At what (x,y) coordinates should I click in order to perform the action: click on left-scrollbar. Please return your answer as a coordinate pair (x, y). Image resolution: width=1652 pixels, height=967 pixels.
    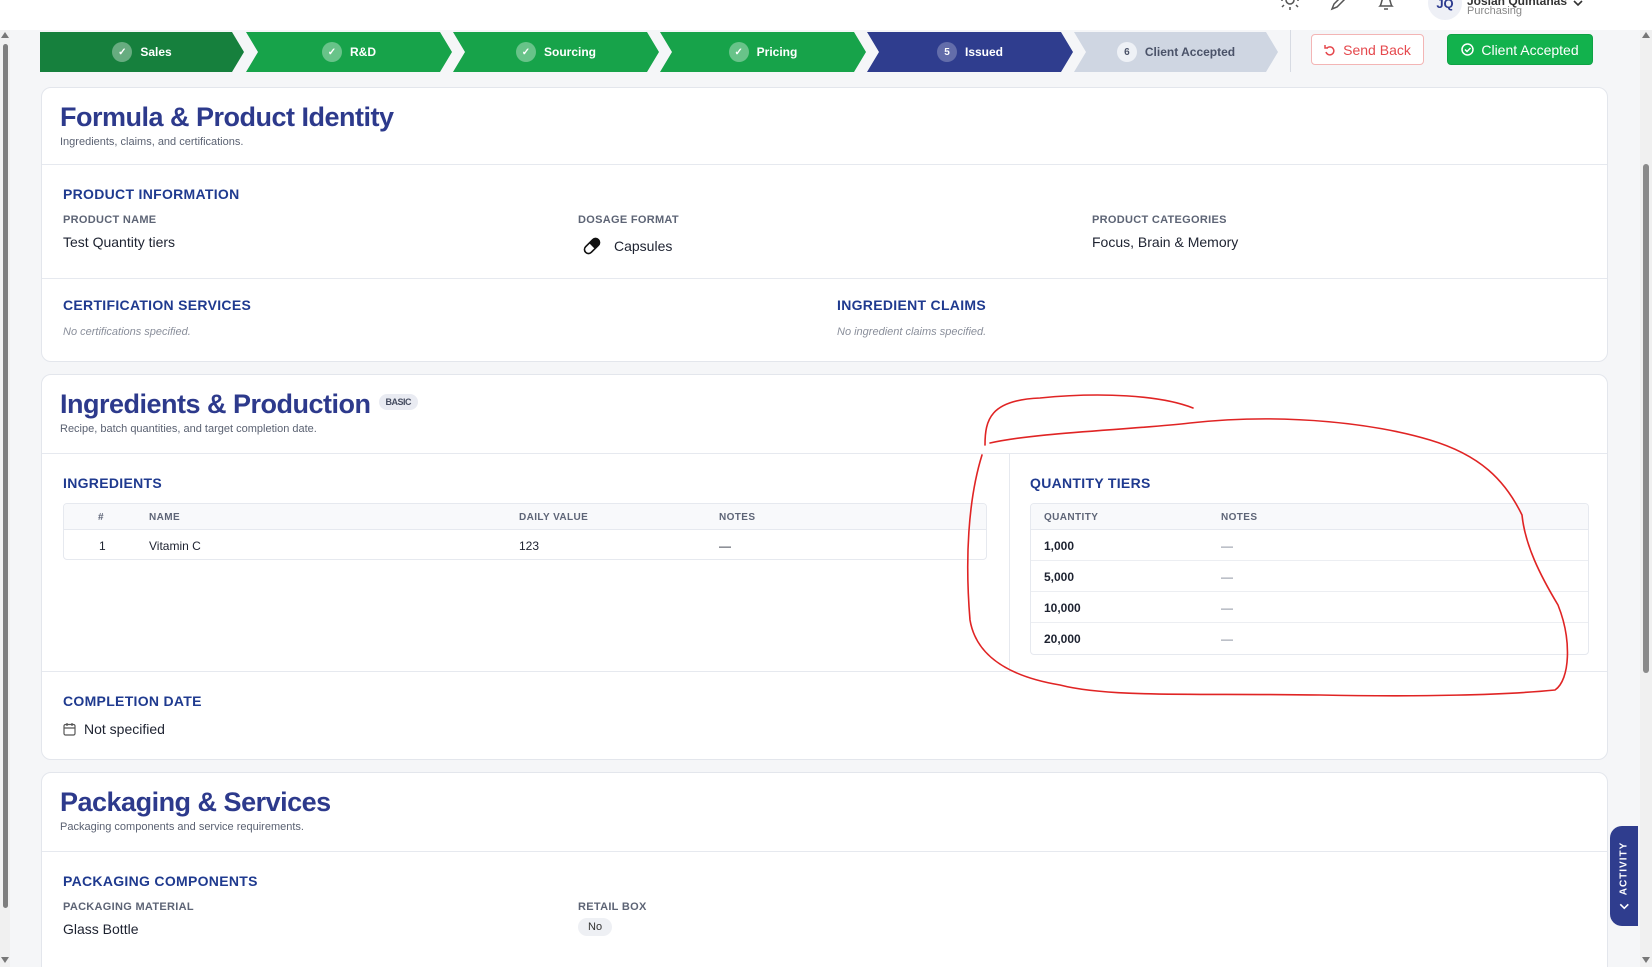
    Looking at the image, I should click on (5, 498).